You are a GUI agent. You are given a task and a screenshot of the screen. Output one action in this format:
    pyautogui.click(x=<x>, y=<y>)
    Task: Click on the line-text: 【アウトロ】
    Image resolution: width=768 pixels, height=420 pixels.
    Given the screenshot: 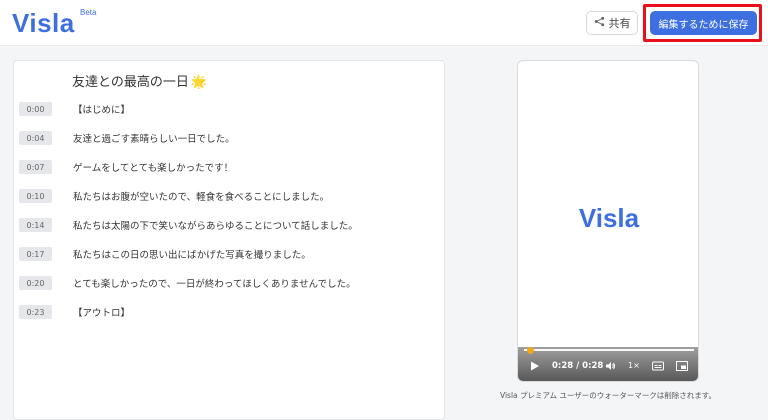 What is the action you would take?
    pyautogui.click(x=101, y=312)
    